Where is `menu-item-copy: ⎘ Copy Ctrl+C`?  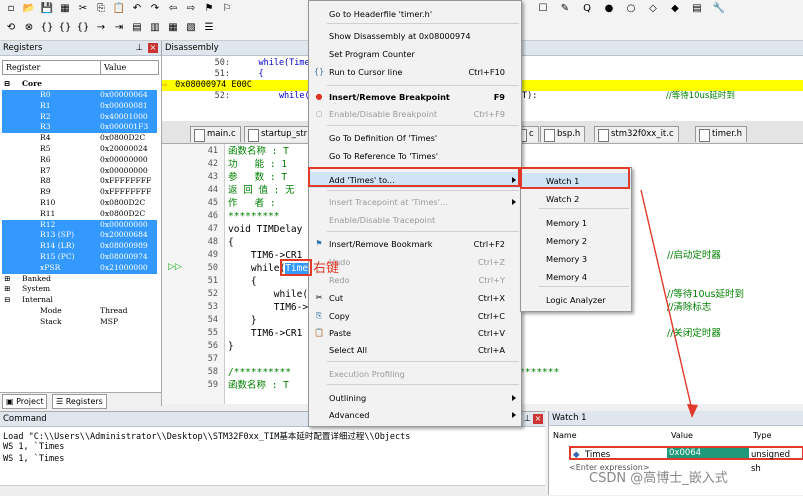 menu-item-copy: ⎘ Copy Ctrl+C is located at coordinates (415, 316).